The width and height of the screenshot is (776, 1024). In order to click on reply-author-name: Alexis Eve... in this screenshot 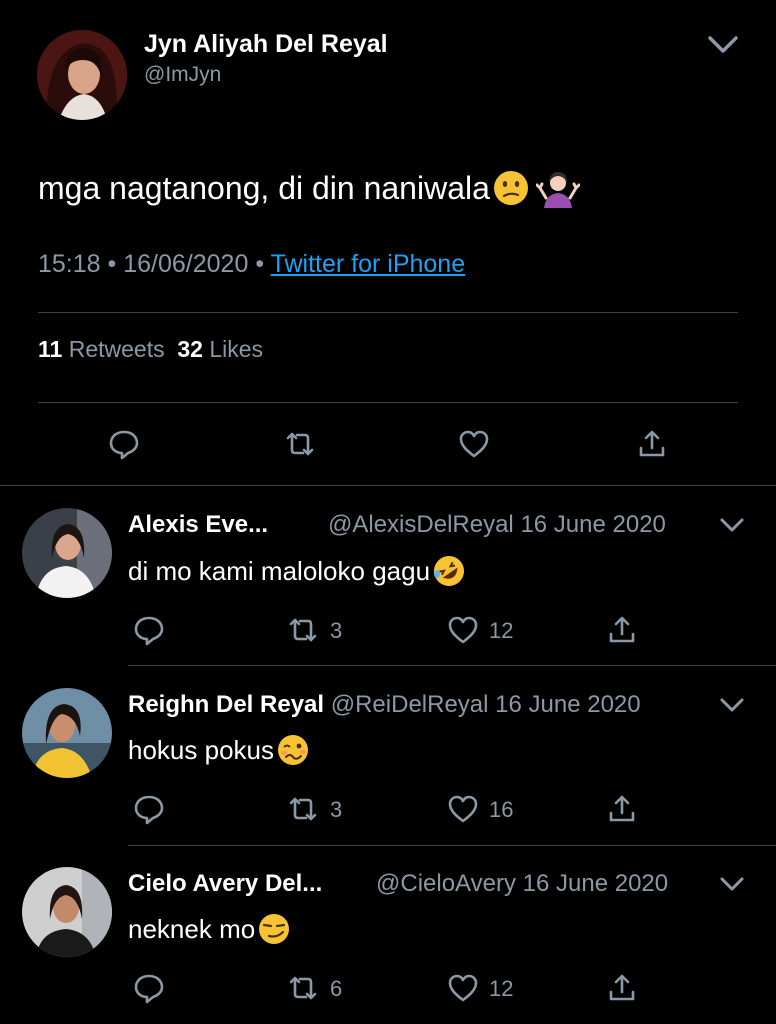, I will do `click(198, 524)`.